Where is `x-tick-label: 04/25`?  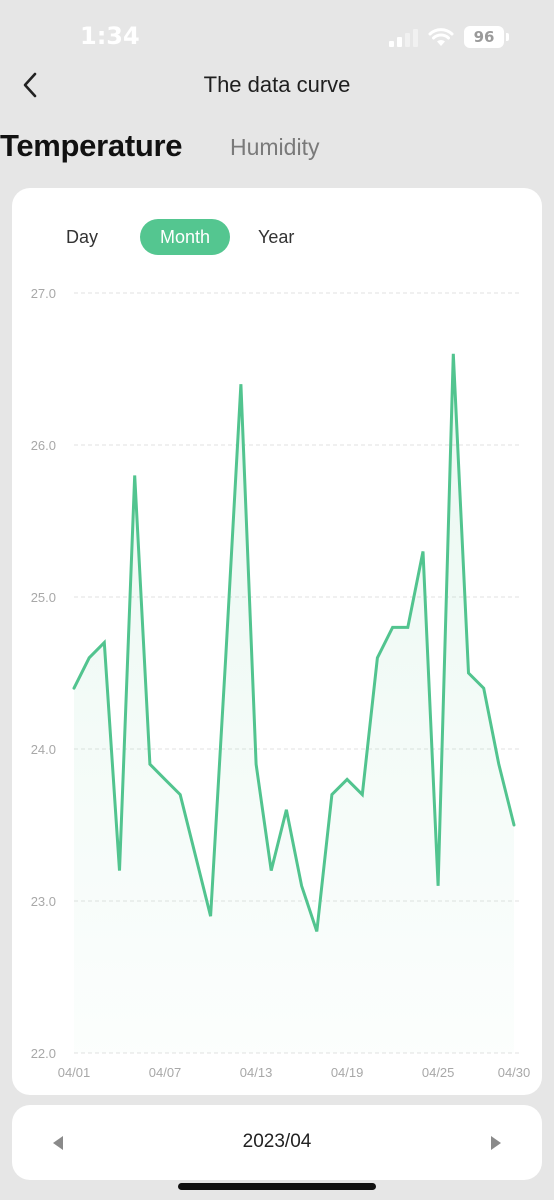
x-tick-label: 04/25 is located at coordinates (438, 1072).